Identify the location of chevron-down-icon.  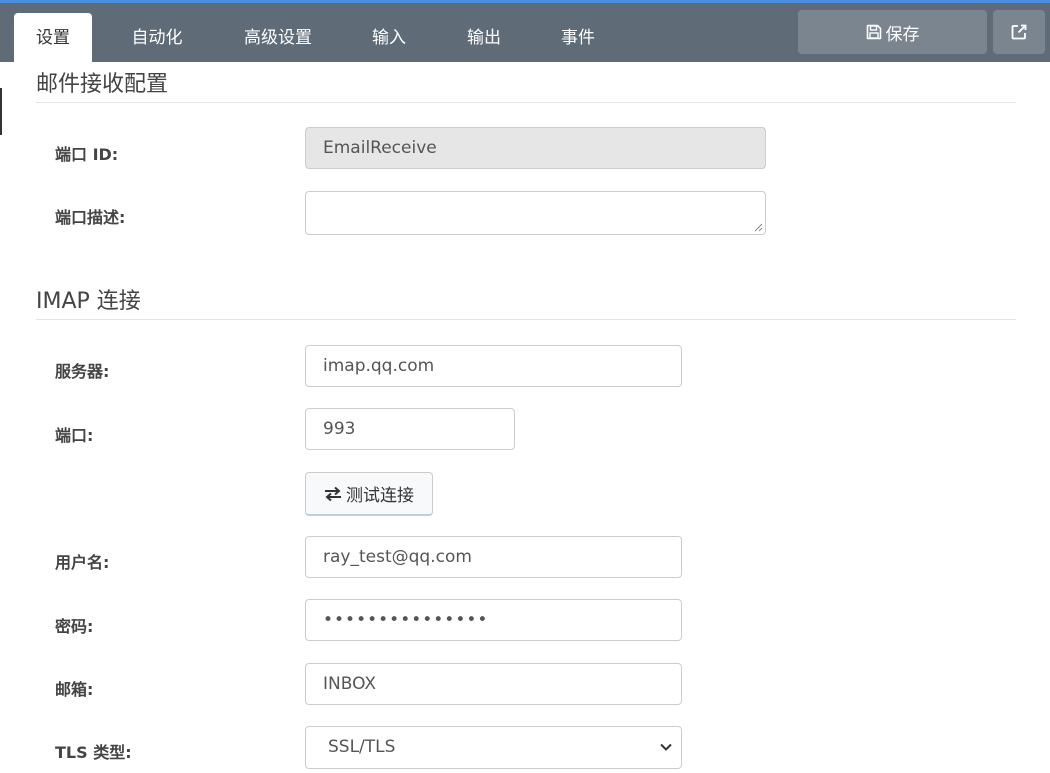
(666, 747).